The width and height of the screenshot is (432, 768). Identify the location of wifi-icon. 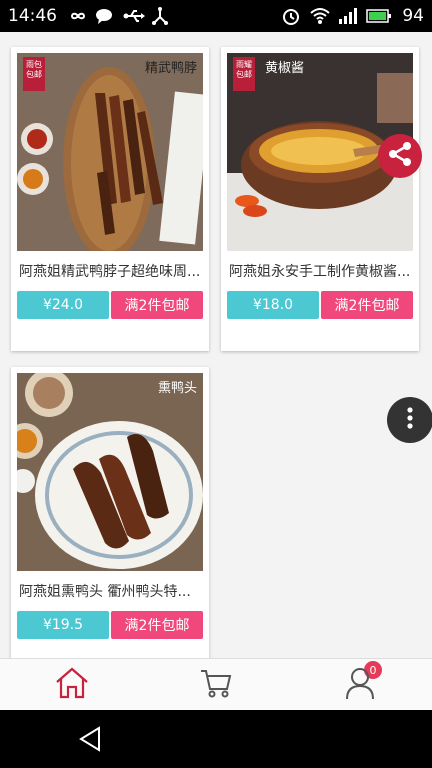
(320, 16).